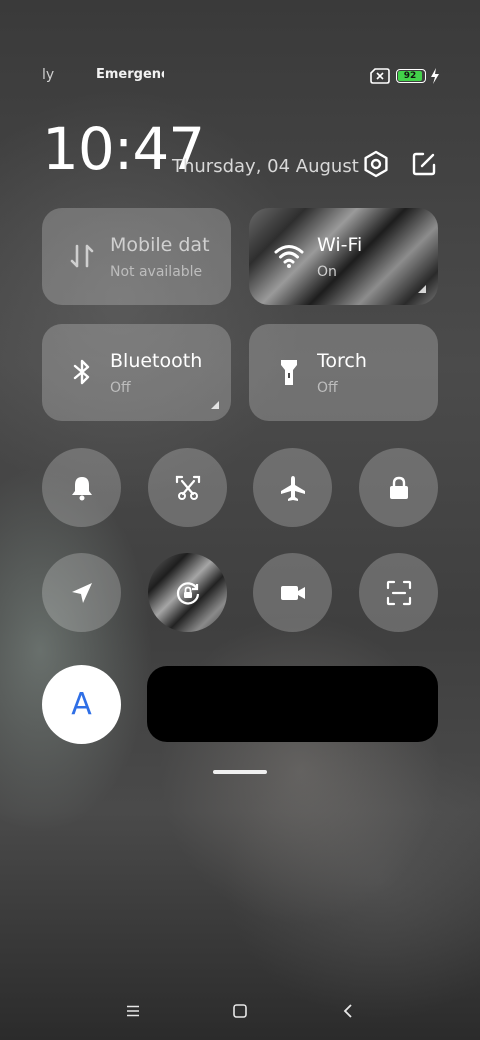  Describe the element at coordinates (156, 272) in the screenshot. I see `tile-mobile-data-status: Not available` at that location.